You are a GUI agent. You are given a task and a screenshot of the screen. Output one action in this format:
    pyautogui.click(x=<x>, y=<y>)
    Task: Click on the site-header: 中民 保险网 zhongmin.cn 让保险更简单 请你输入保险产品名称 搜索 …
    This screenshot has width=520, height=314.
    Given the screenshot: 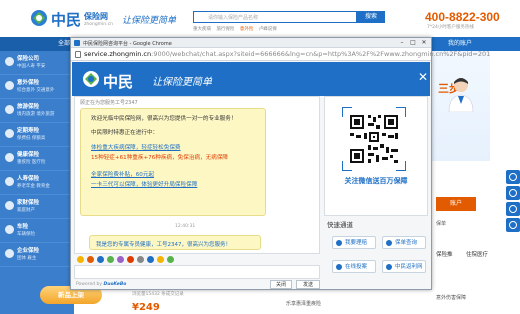 What is the action you would take?
    pyautogui.click(x=260, y=18)
    